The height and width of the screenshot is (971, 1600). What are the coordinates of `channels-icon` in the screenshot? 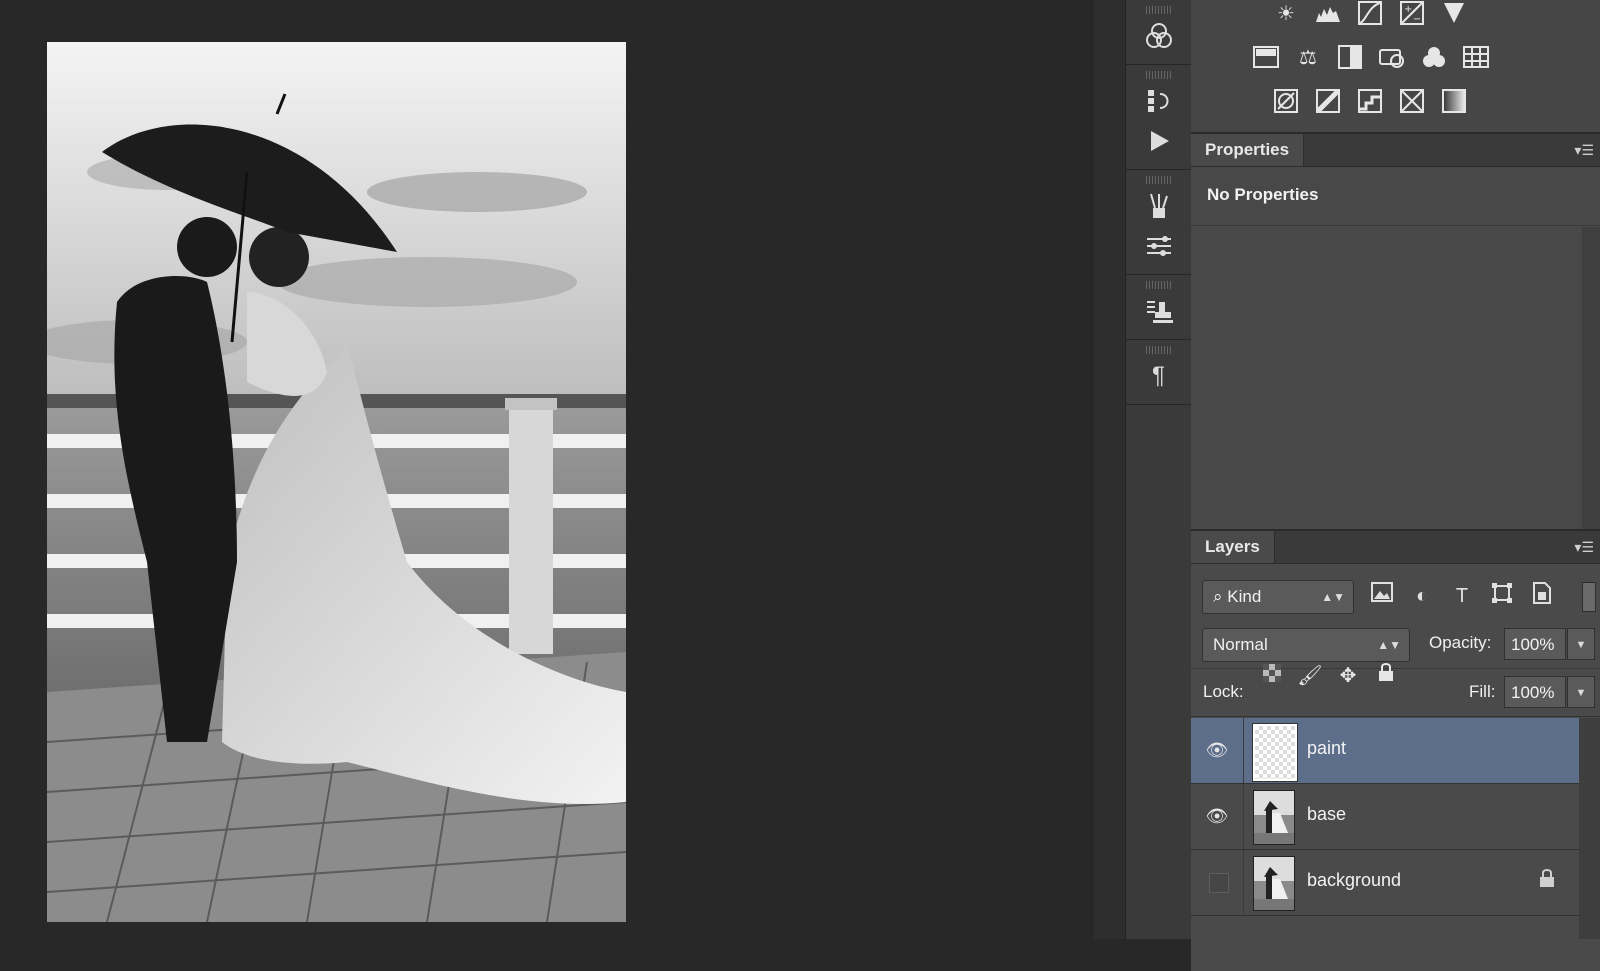 It's located at (1159, 36).